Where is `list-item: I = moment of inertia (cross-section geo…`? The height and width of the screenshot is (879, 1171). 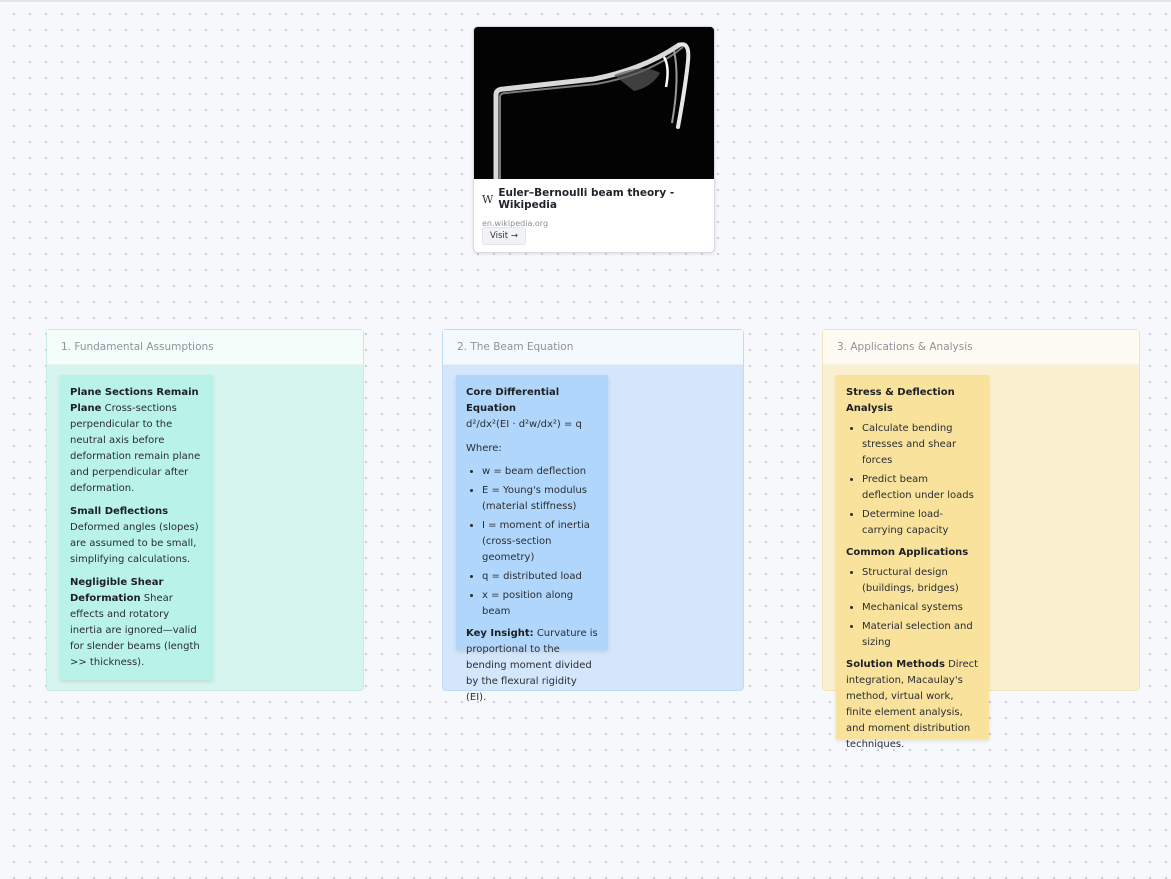
list-item: I = moment of inertia (cross-section geo… is located at coordinates (540, 542).